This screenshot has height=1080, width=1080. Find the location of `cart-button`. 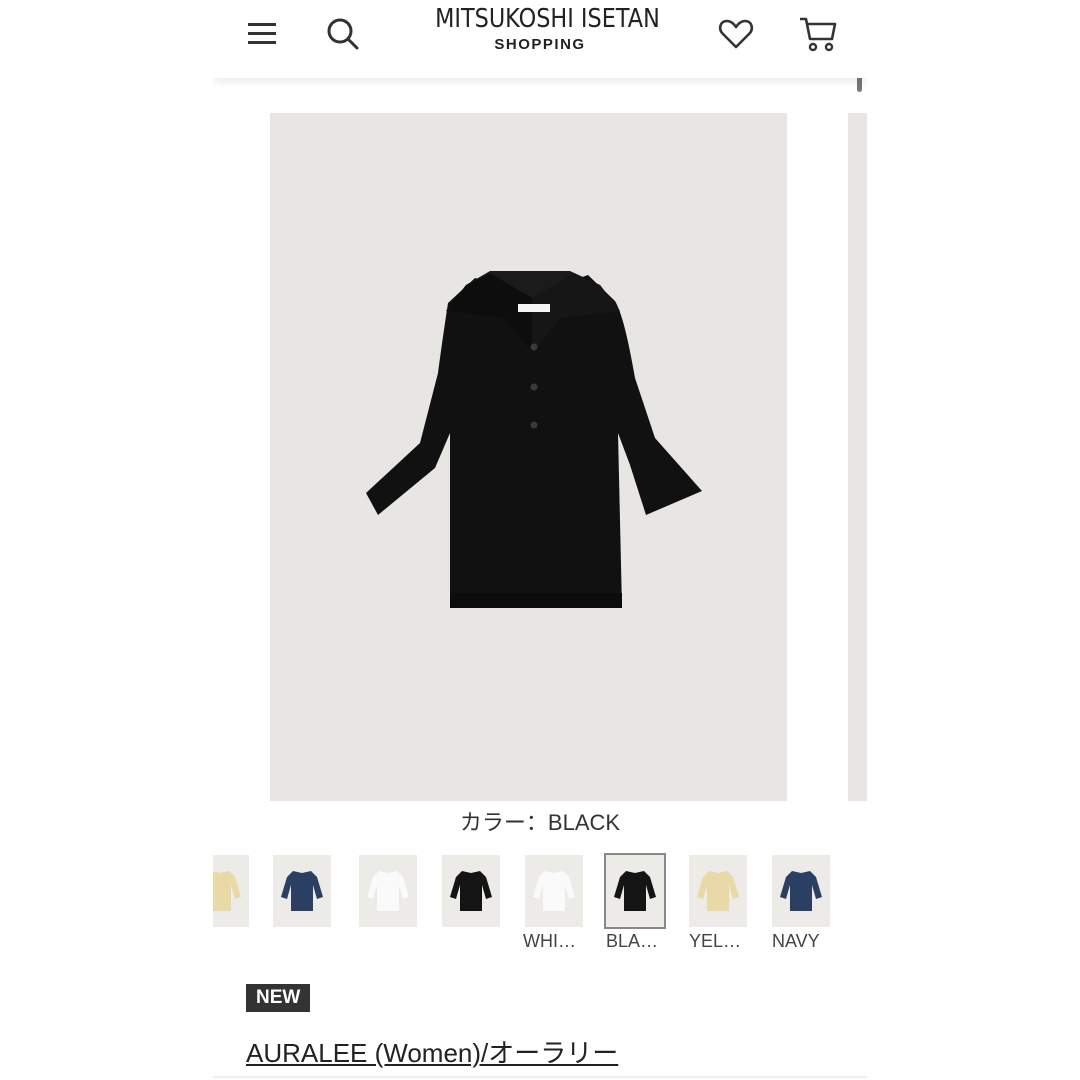

cart-button is located at coordinates (818, 34).